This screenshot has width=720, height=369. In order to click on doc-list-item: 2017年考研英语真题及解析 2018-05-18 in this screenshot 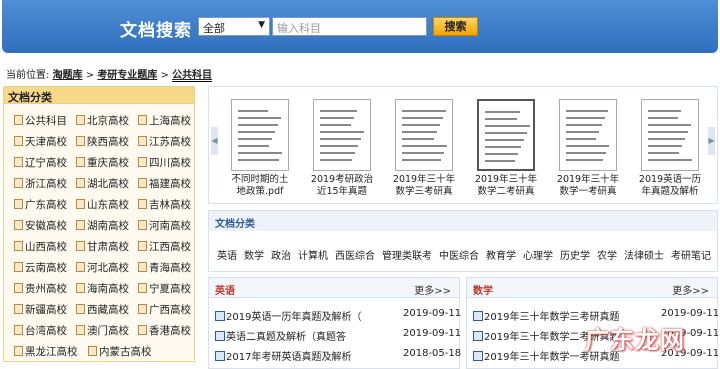, I will do `click(338, 355)`.